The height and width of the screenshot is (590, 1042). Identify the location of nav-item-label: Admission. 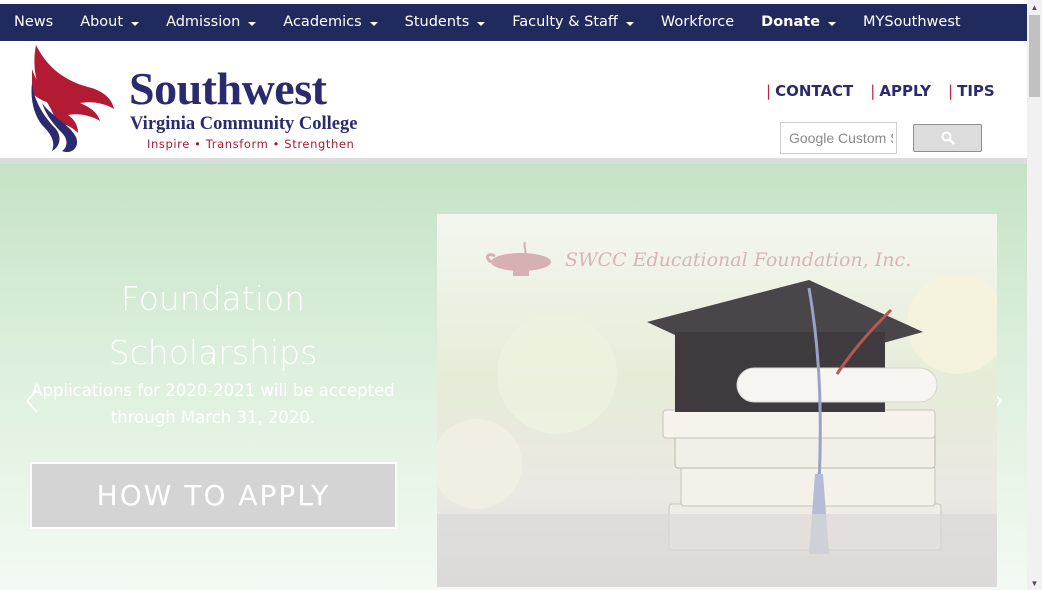
(203, 22).